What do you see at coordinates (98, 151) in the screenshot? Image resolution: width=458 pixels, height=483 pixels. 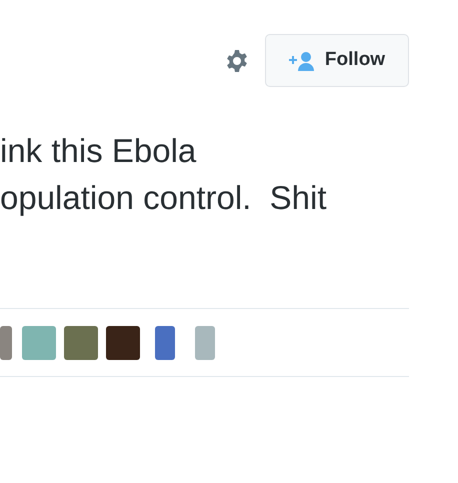 I see `tweet-text-line: ink this Ebola` at bounding box center [98, 151].